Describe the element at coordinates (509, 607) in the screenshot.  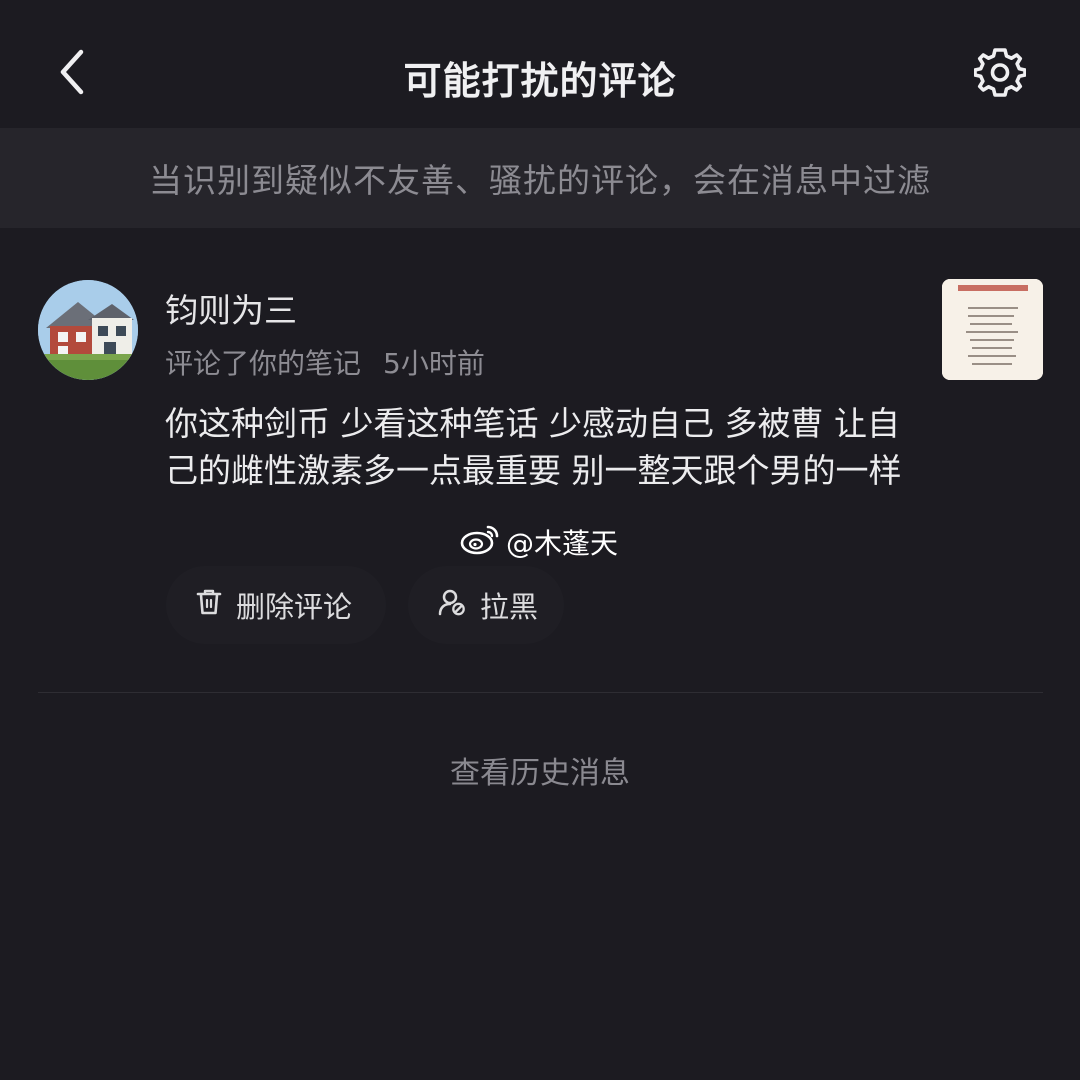
I see `block-user-label: 拉黑` at that location.